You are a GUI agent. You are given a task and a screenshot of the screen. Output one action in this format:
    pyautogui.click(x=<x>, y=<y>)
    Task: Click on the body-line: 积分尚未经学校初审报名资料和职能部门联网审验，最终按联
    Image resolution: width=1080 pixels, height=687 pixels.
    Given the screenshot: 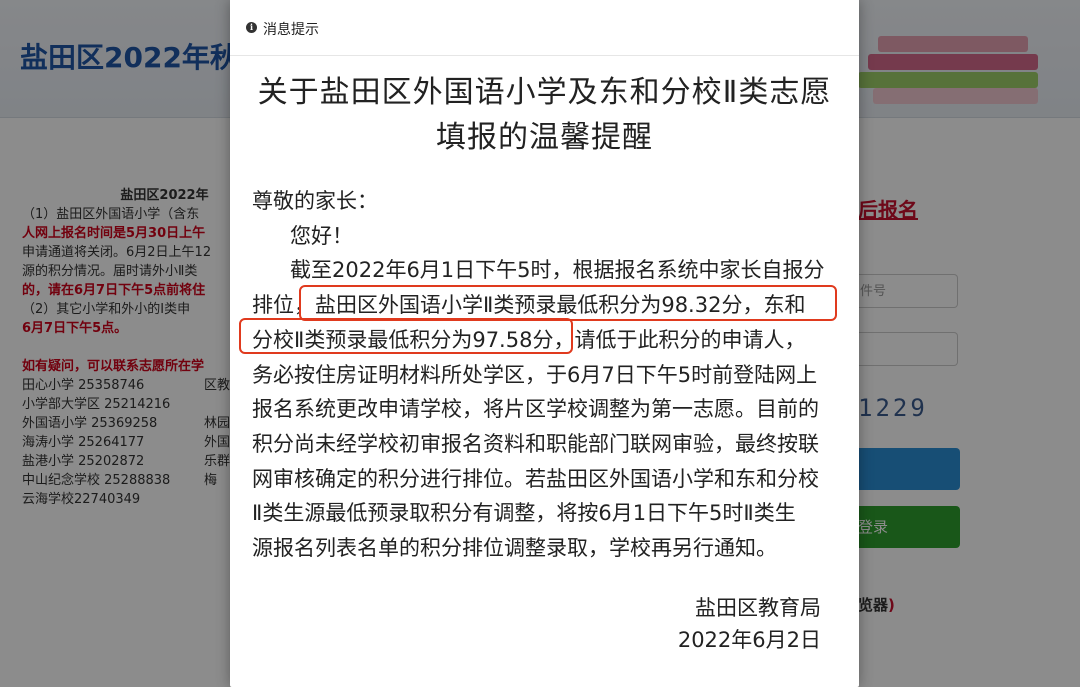 What is the action you would take?
    pyautogui.click(x=535, y=443)
    